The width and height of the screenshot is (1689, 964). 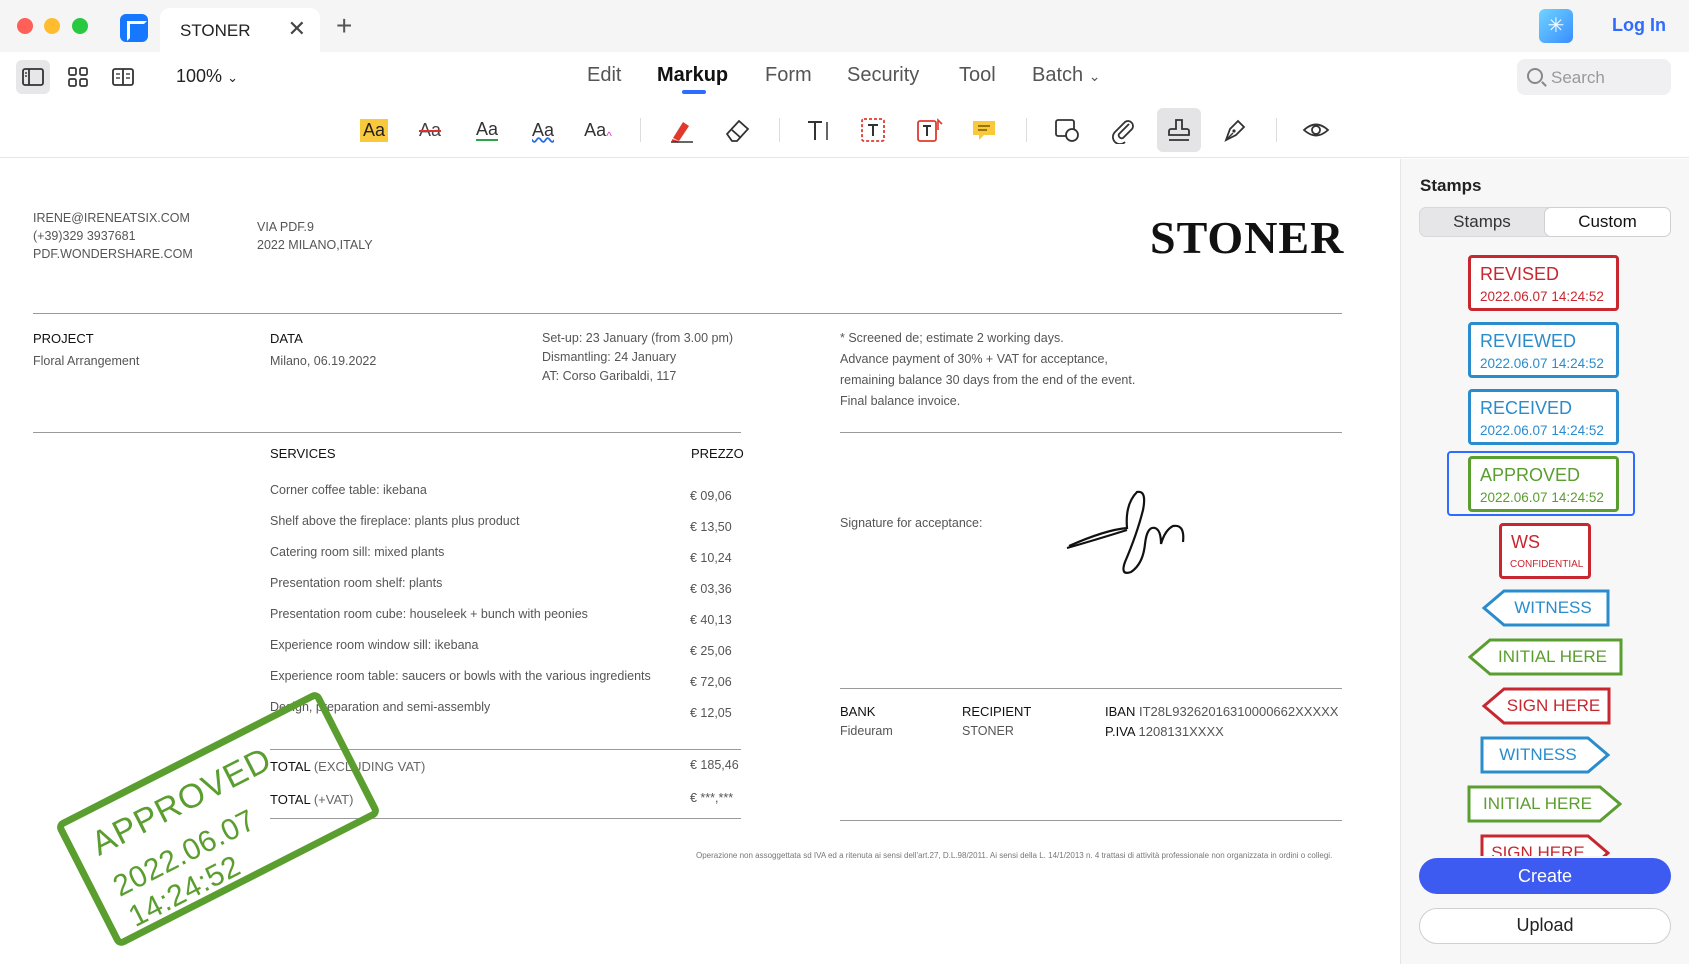 I want to click on menu-batch: Batch ⌄, so click(x=1066, y=75).